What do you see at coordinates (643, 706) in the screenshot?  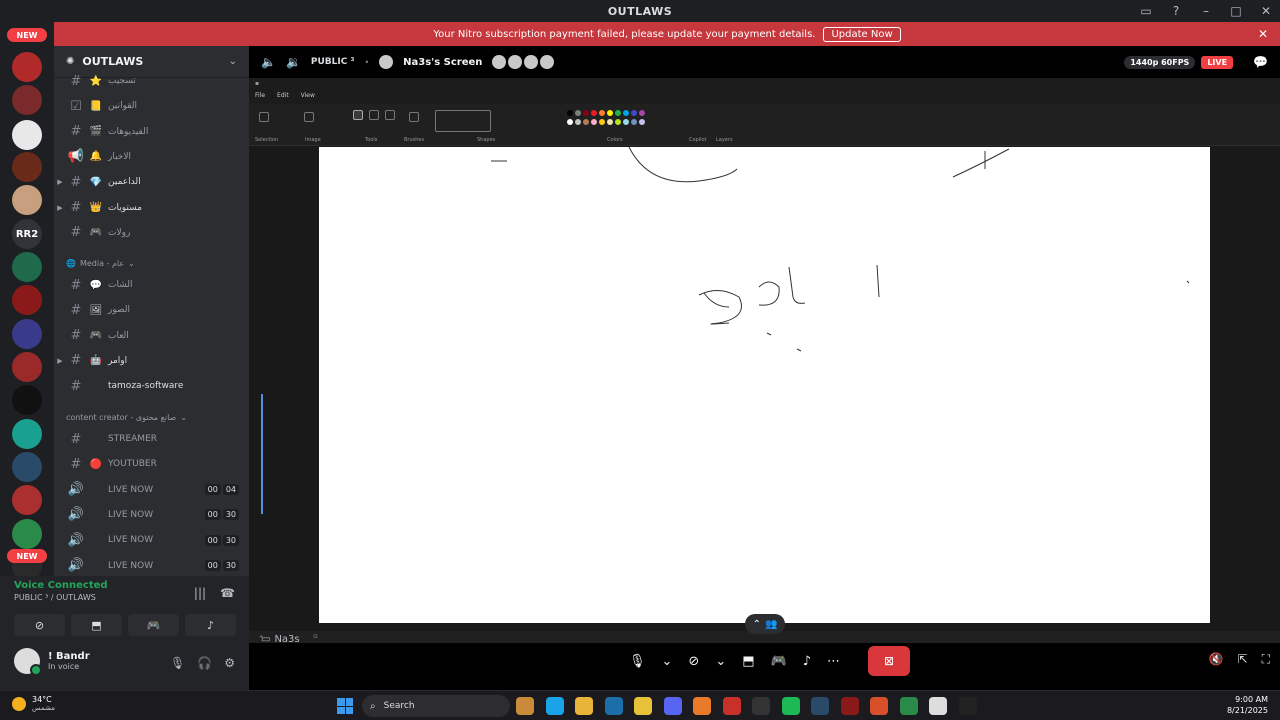 I see `file-explorer-icon` at bounding box center [643, 706].